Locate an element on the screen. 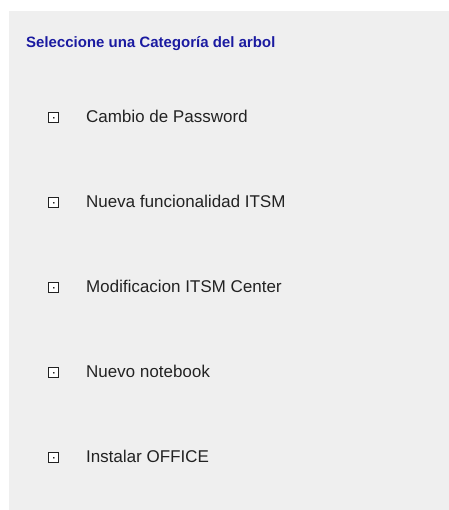 Image resolution: width=449 pixels, height=510 pixels. tree-item: Nuevo notebook is located at coordinates (148, 372).